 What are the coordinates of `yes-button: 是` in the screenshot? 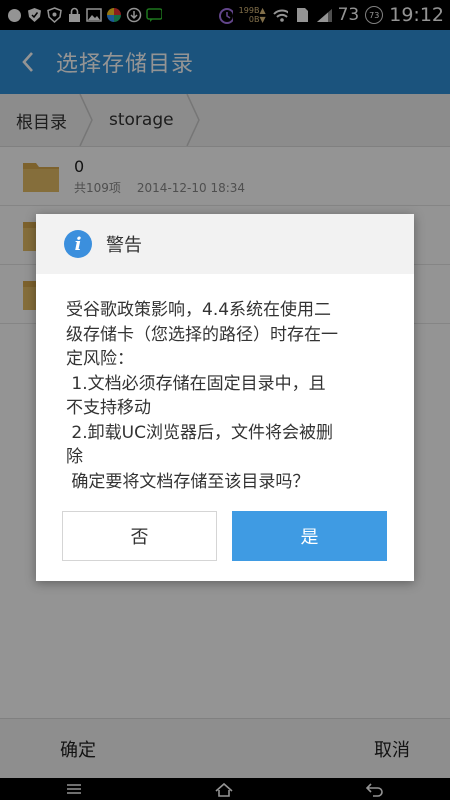 It's located at (309, 536).